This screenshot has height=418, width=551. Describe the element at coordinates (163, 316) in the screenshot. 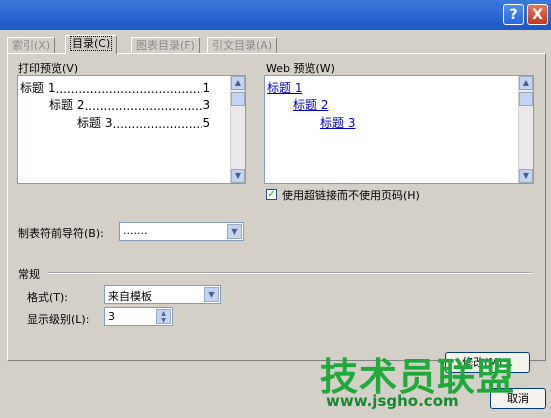

I see `spinner-arrows-icon: ▲ ▼` at that location.